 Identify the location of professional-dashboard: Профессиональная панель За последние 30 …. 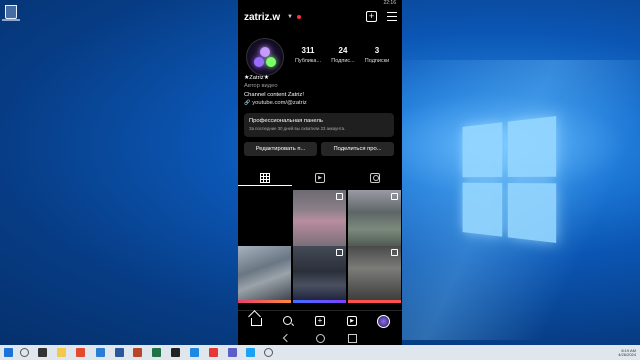
(319, 125).